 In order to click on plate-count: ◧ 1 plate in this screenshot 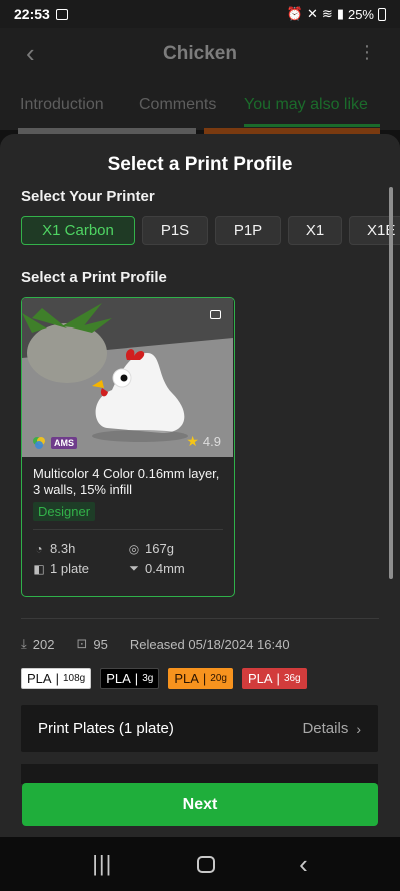, I will do `click(61, 568)`.